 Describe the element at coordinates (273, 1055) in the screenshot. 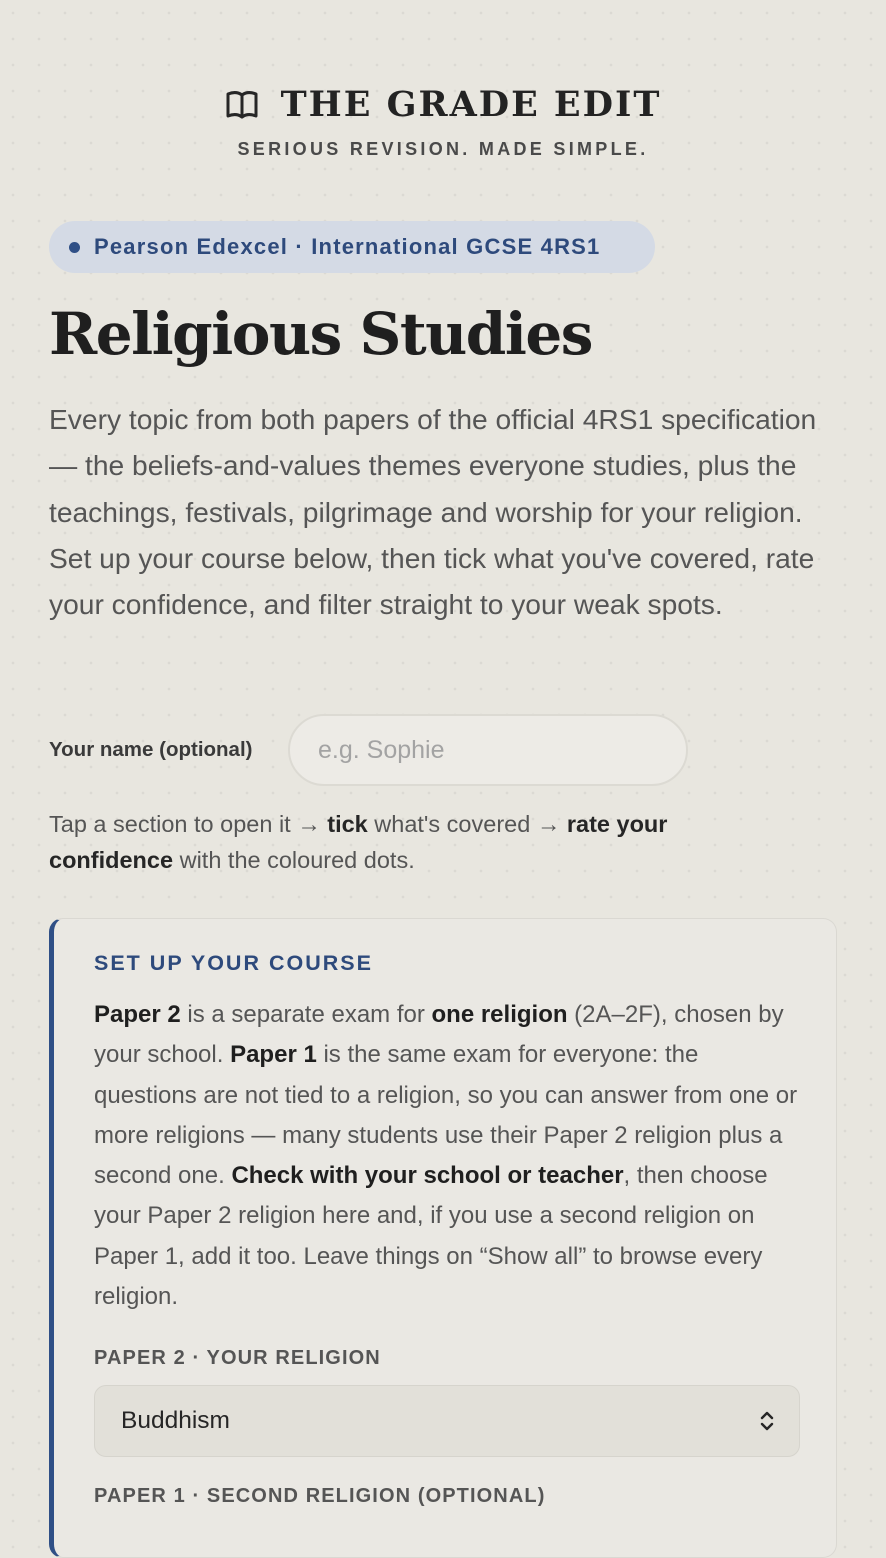

I see `setup-bold-paper1: Paper 1` at that location.